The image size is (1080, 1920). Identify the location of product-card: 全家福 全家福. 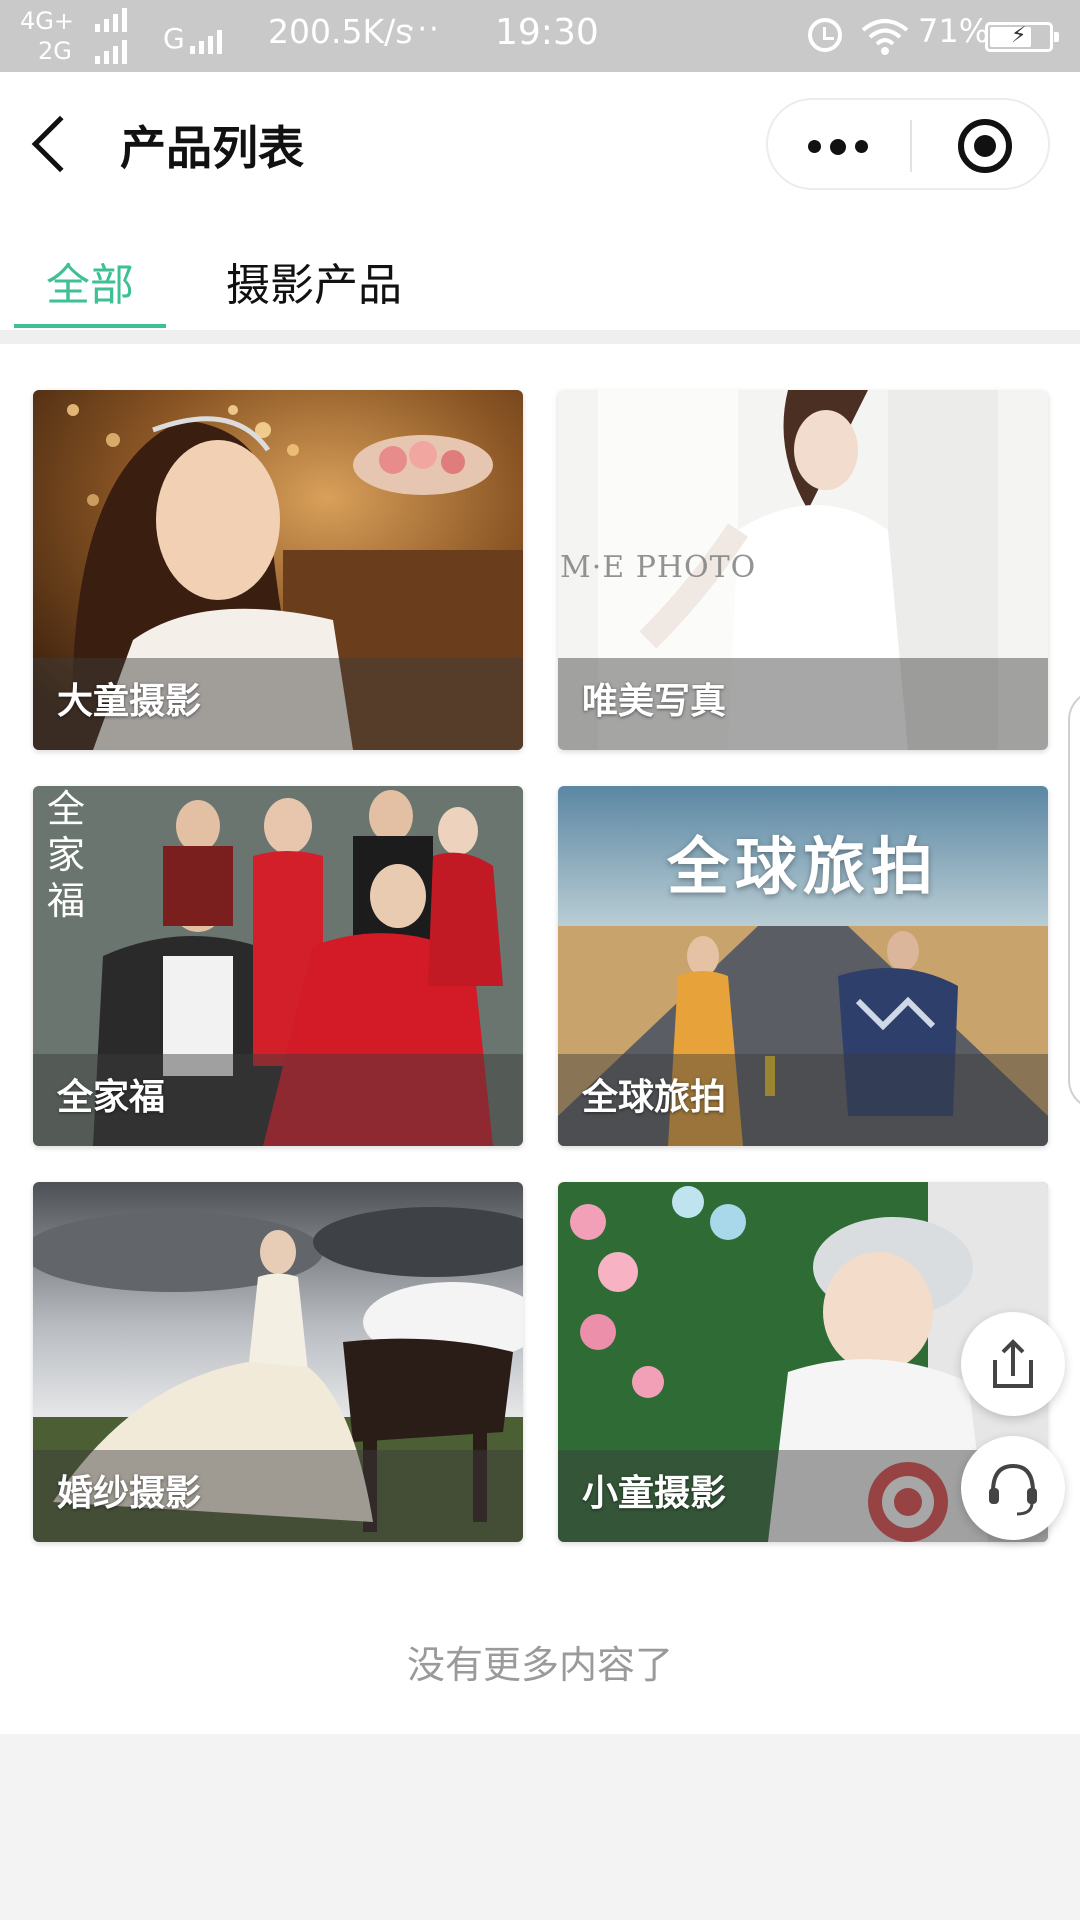
(278, 966).